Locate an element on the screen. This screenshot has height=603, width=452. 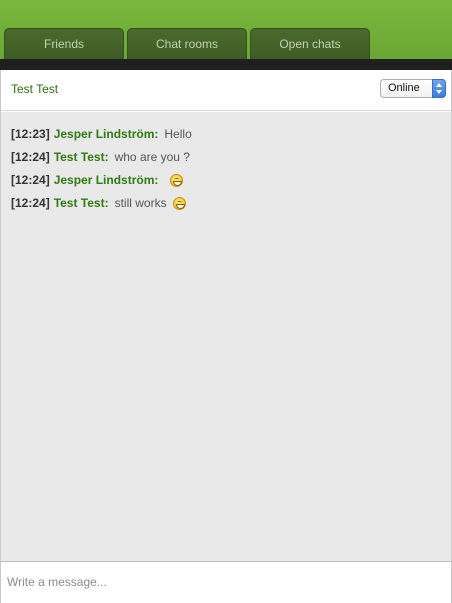
message-row: [12:24] Test Test: still works is located at coordinates (226, 202).